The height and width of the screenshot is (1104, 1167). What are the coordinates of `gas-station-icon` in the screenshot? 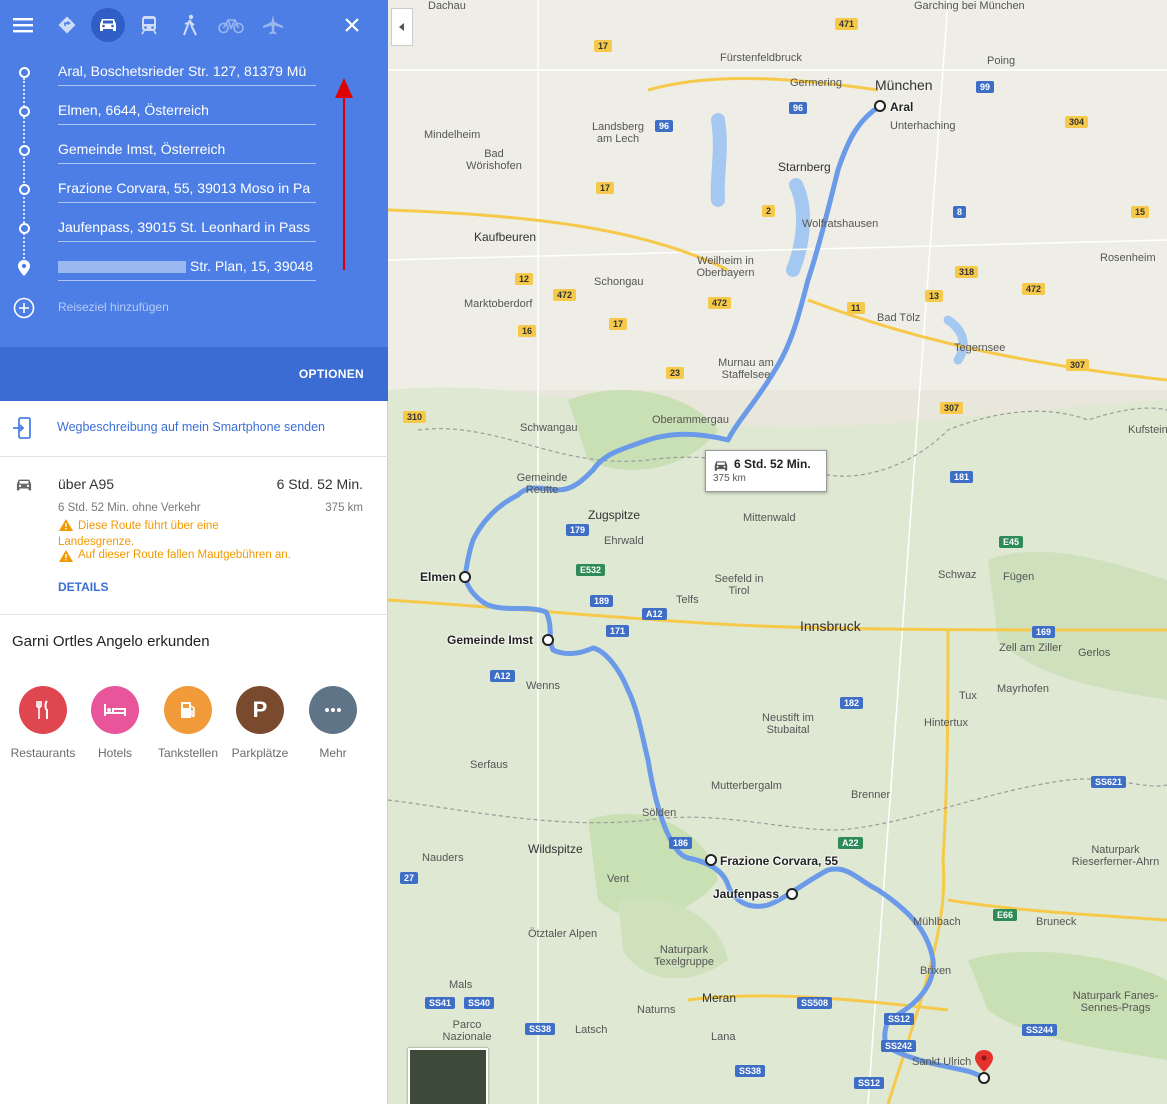 It's located at (188, 710).